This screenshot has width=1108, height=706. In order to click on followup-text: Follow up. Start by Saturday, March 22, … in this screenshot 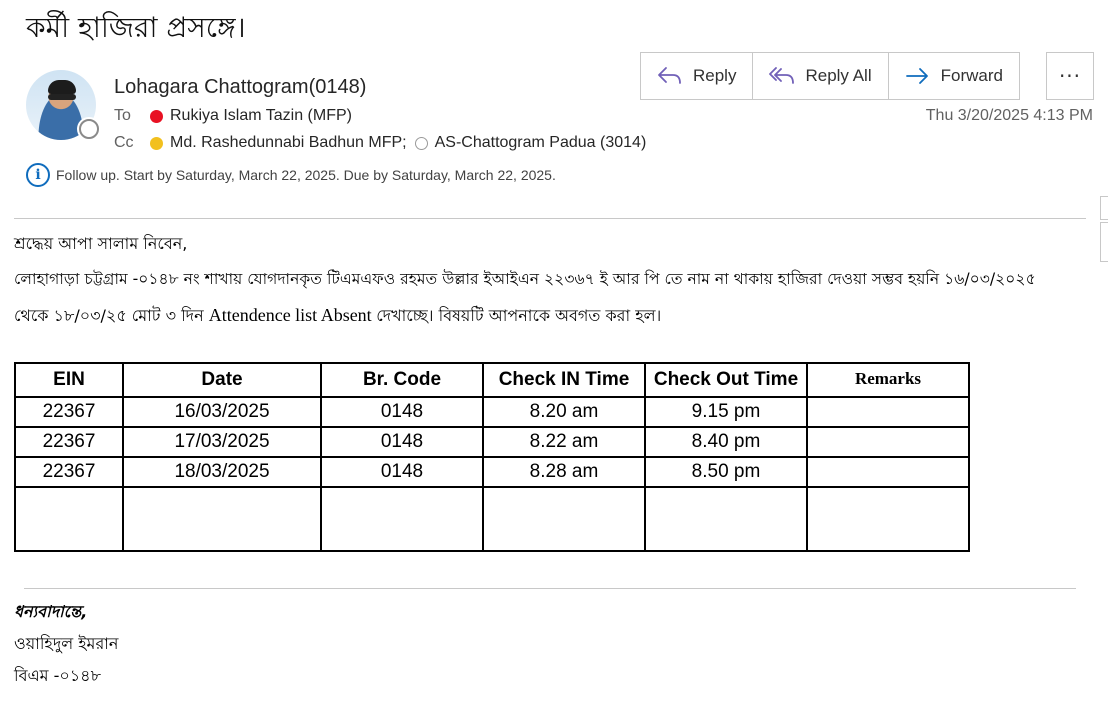, I will do `click(306, 175)`.